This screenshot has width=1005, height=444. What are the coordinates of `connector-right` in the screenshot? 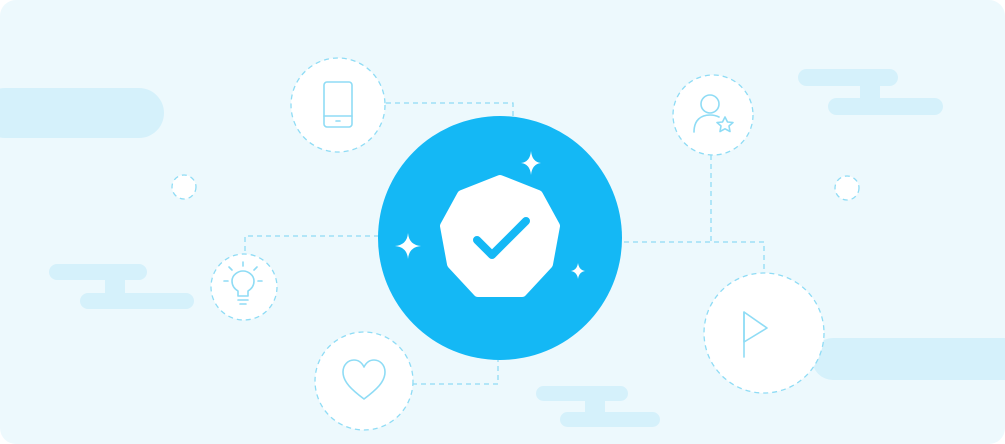 It's located at (694, 257).